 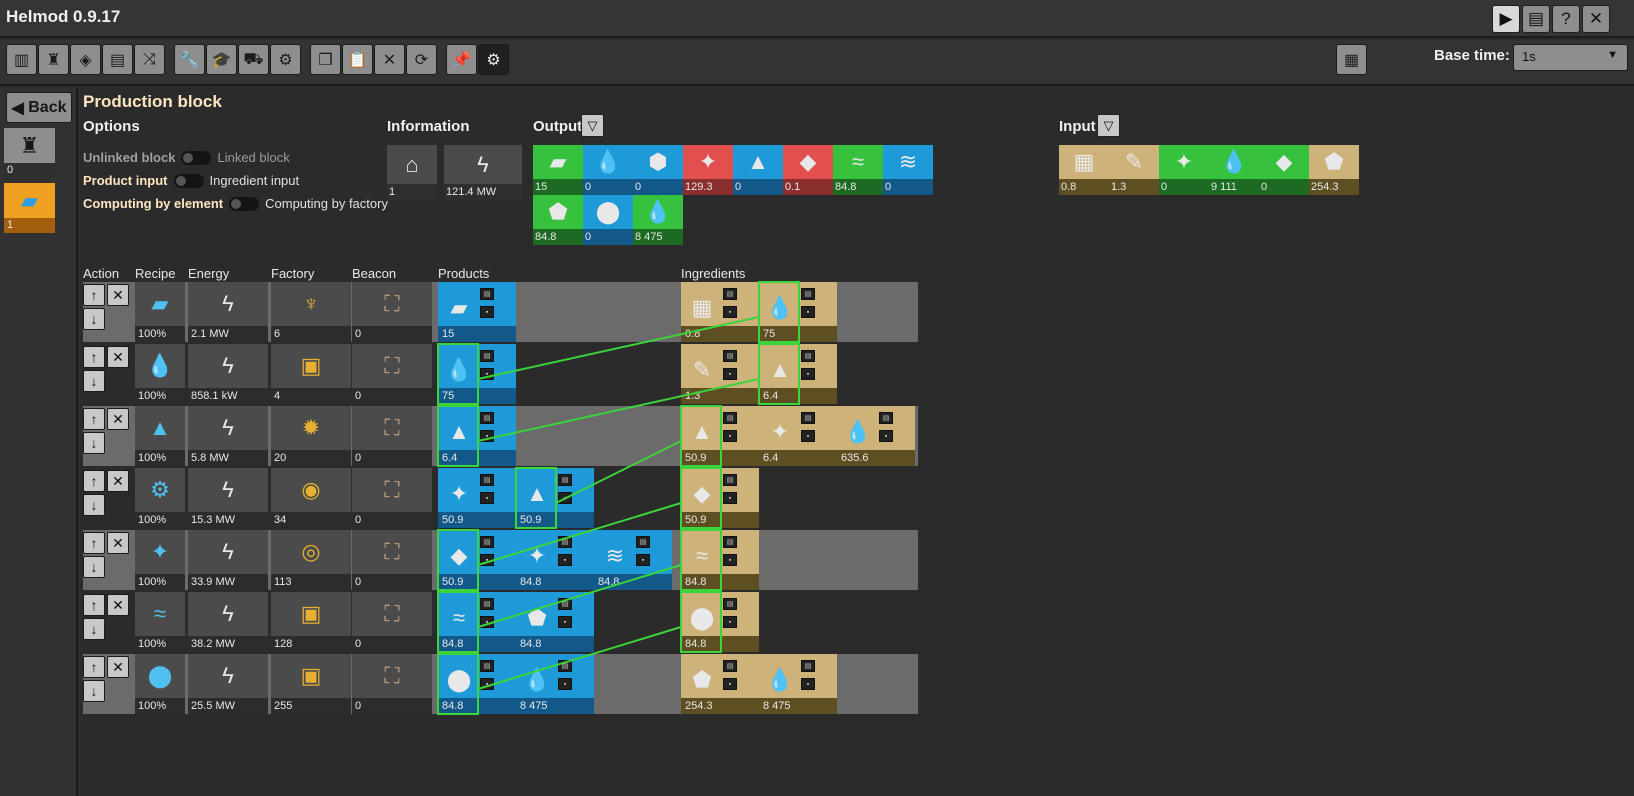 I want to click on input-item: ◆ 0, so click(x=1284, y=170).